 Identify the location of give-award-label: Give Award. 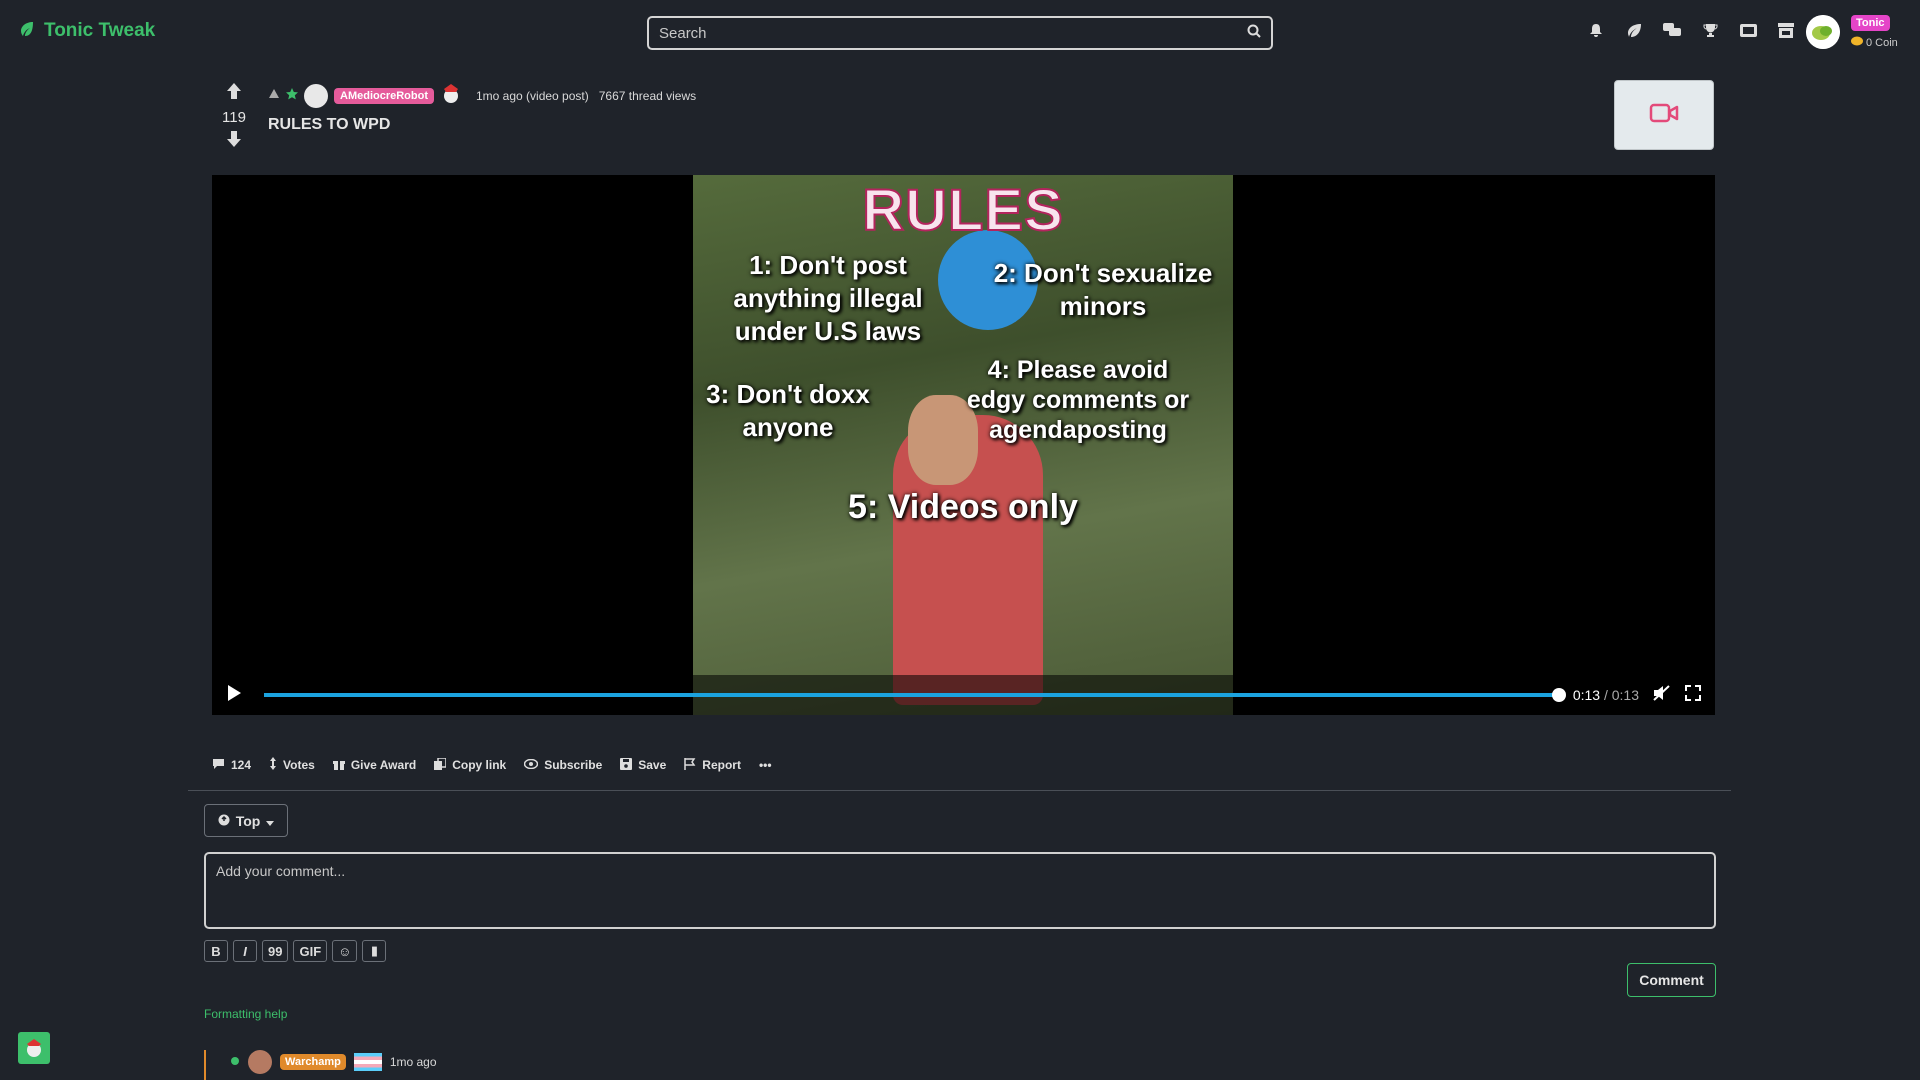
(383, 765).